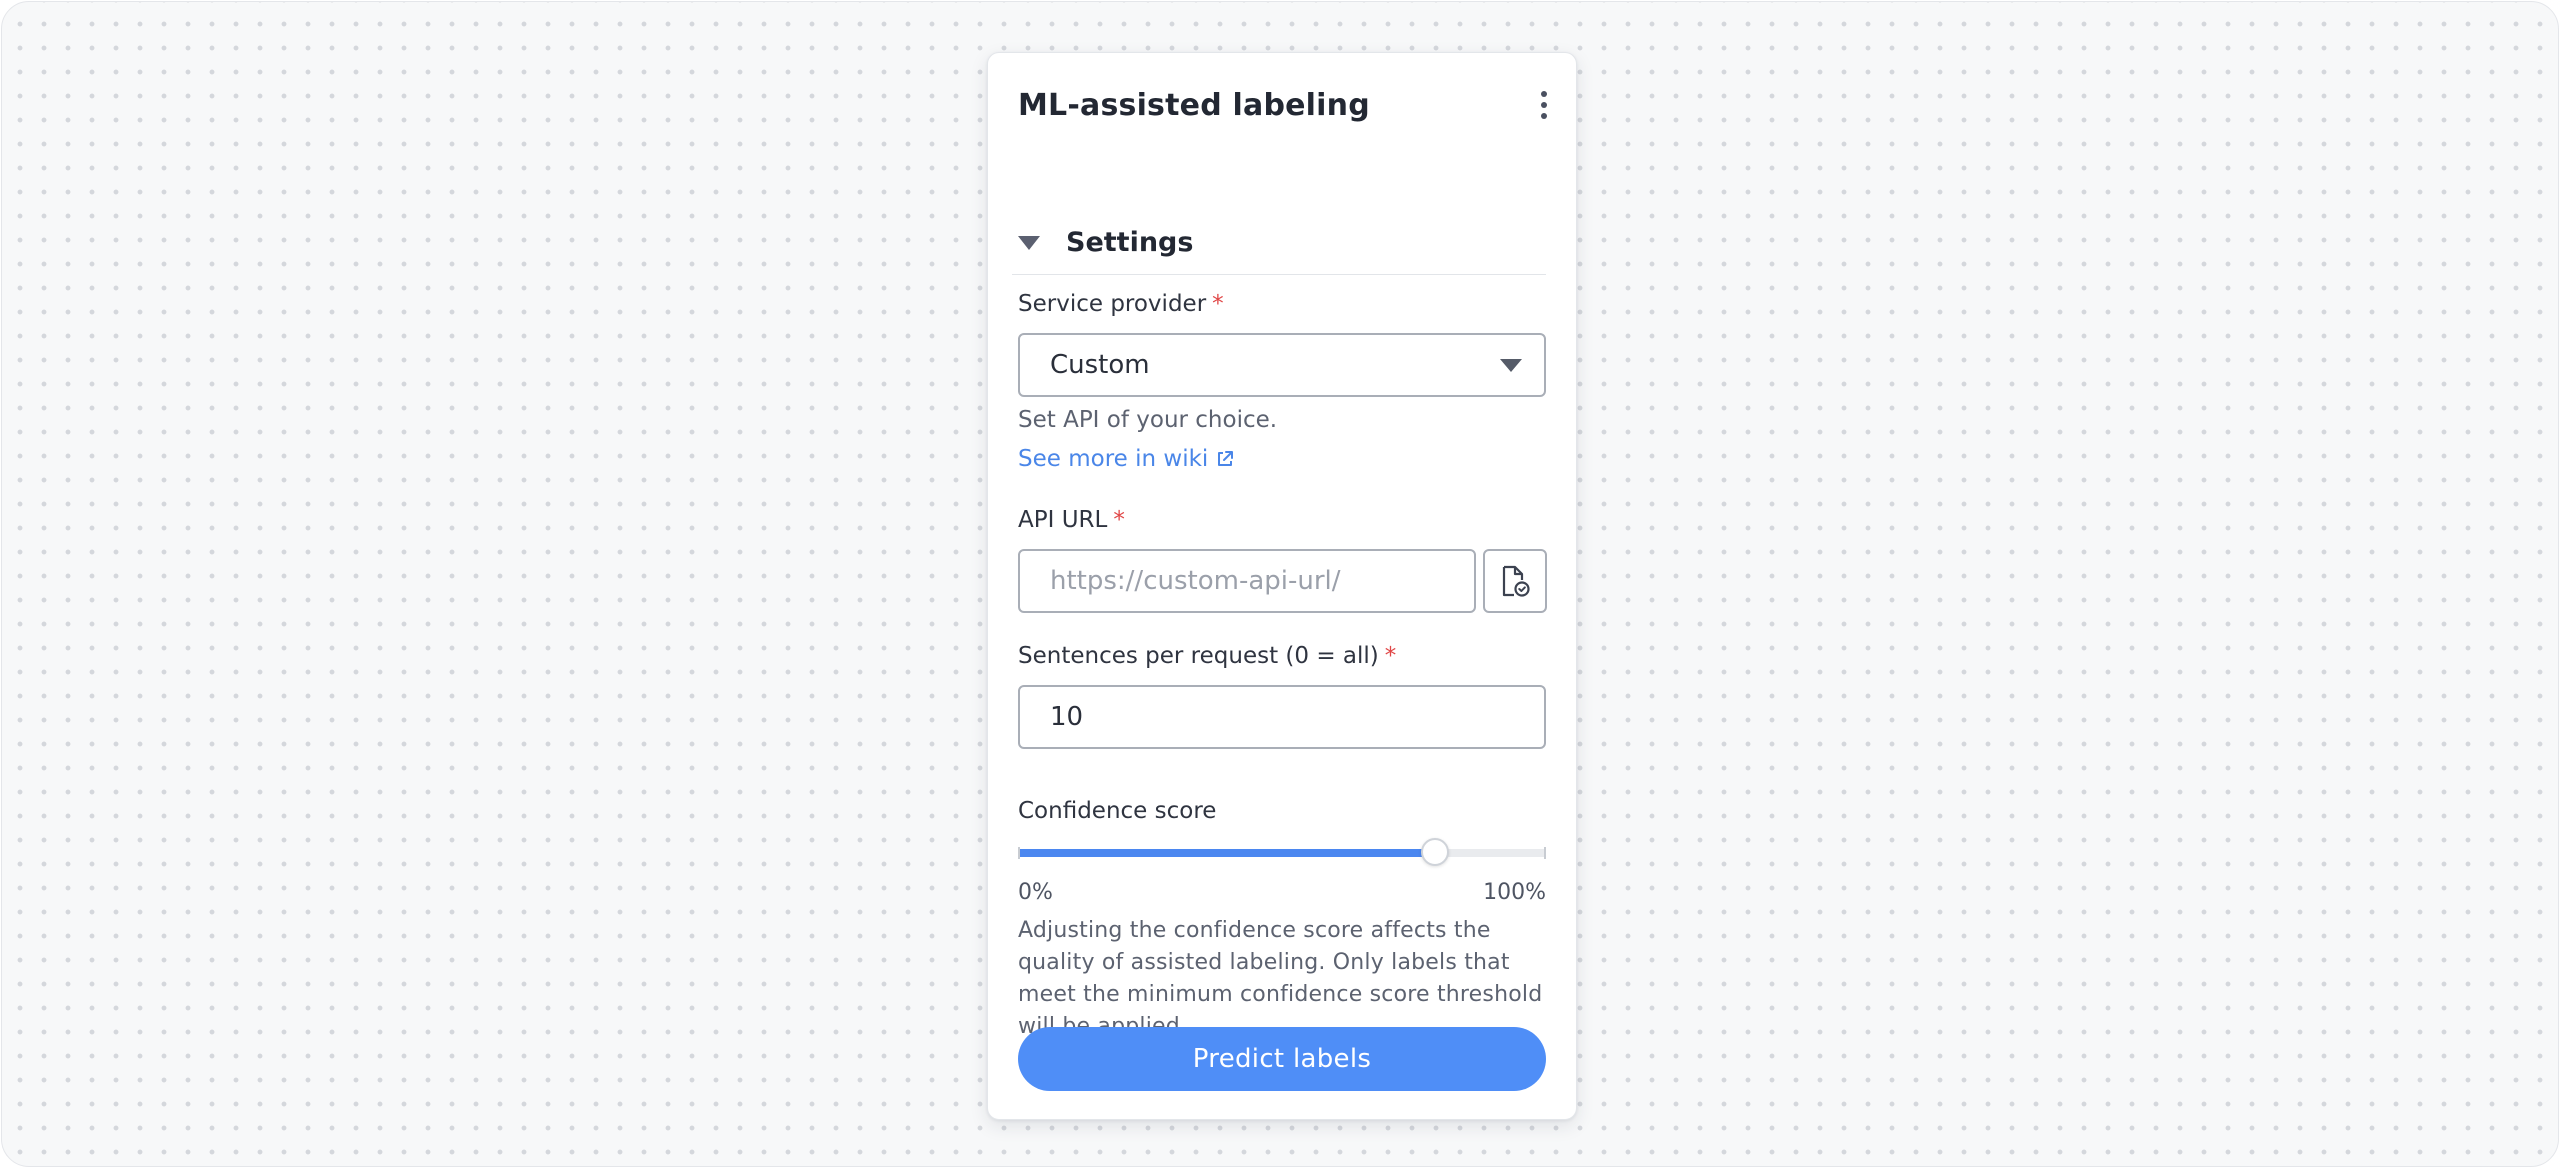 The image size is (2560, 1169). Describe the element at coordinates (1130, 242) in the screenshot. I see `settings-section-title: Settings` at that location.